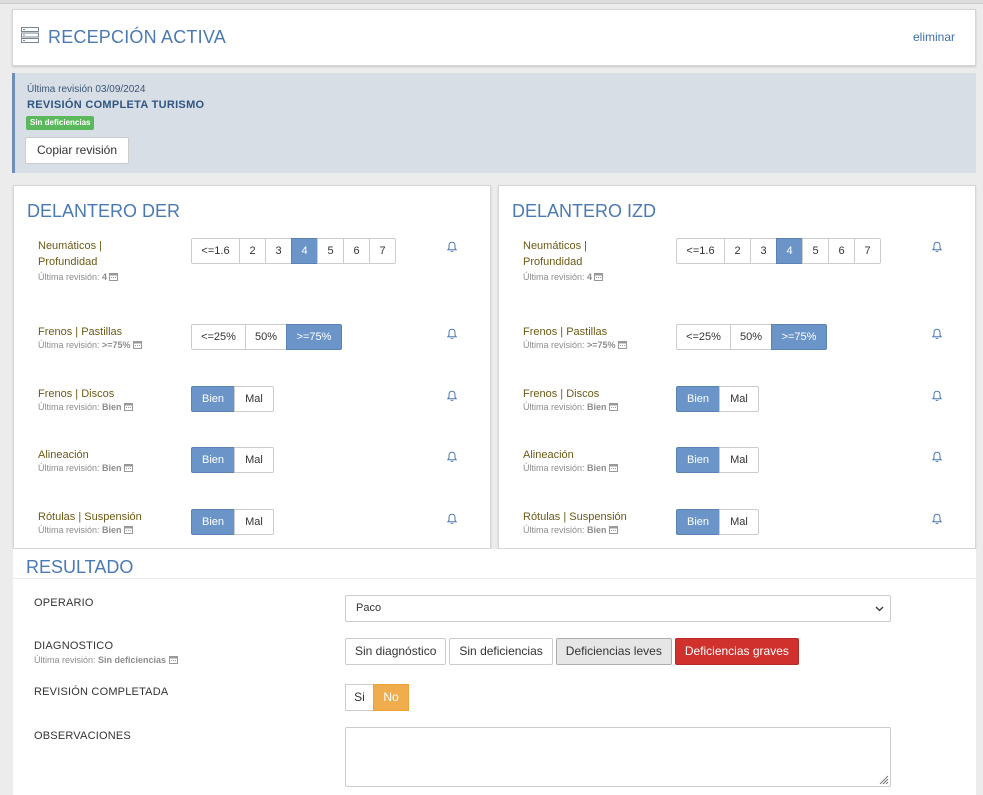  I want to click on last-revision-value: 4, so click(105, 277).